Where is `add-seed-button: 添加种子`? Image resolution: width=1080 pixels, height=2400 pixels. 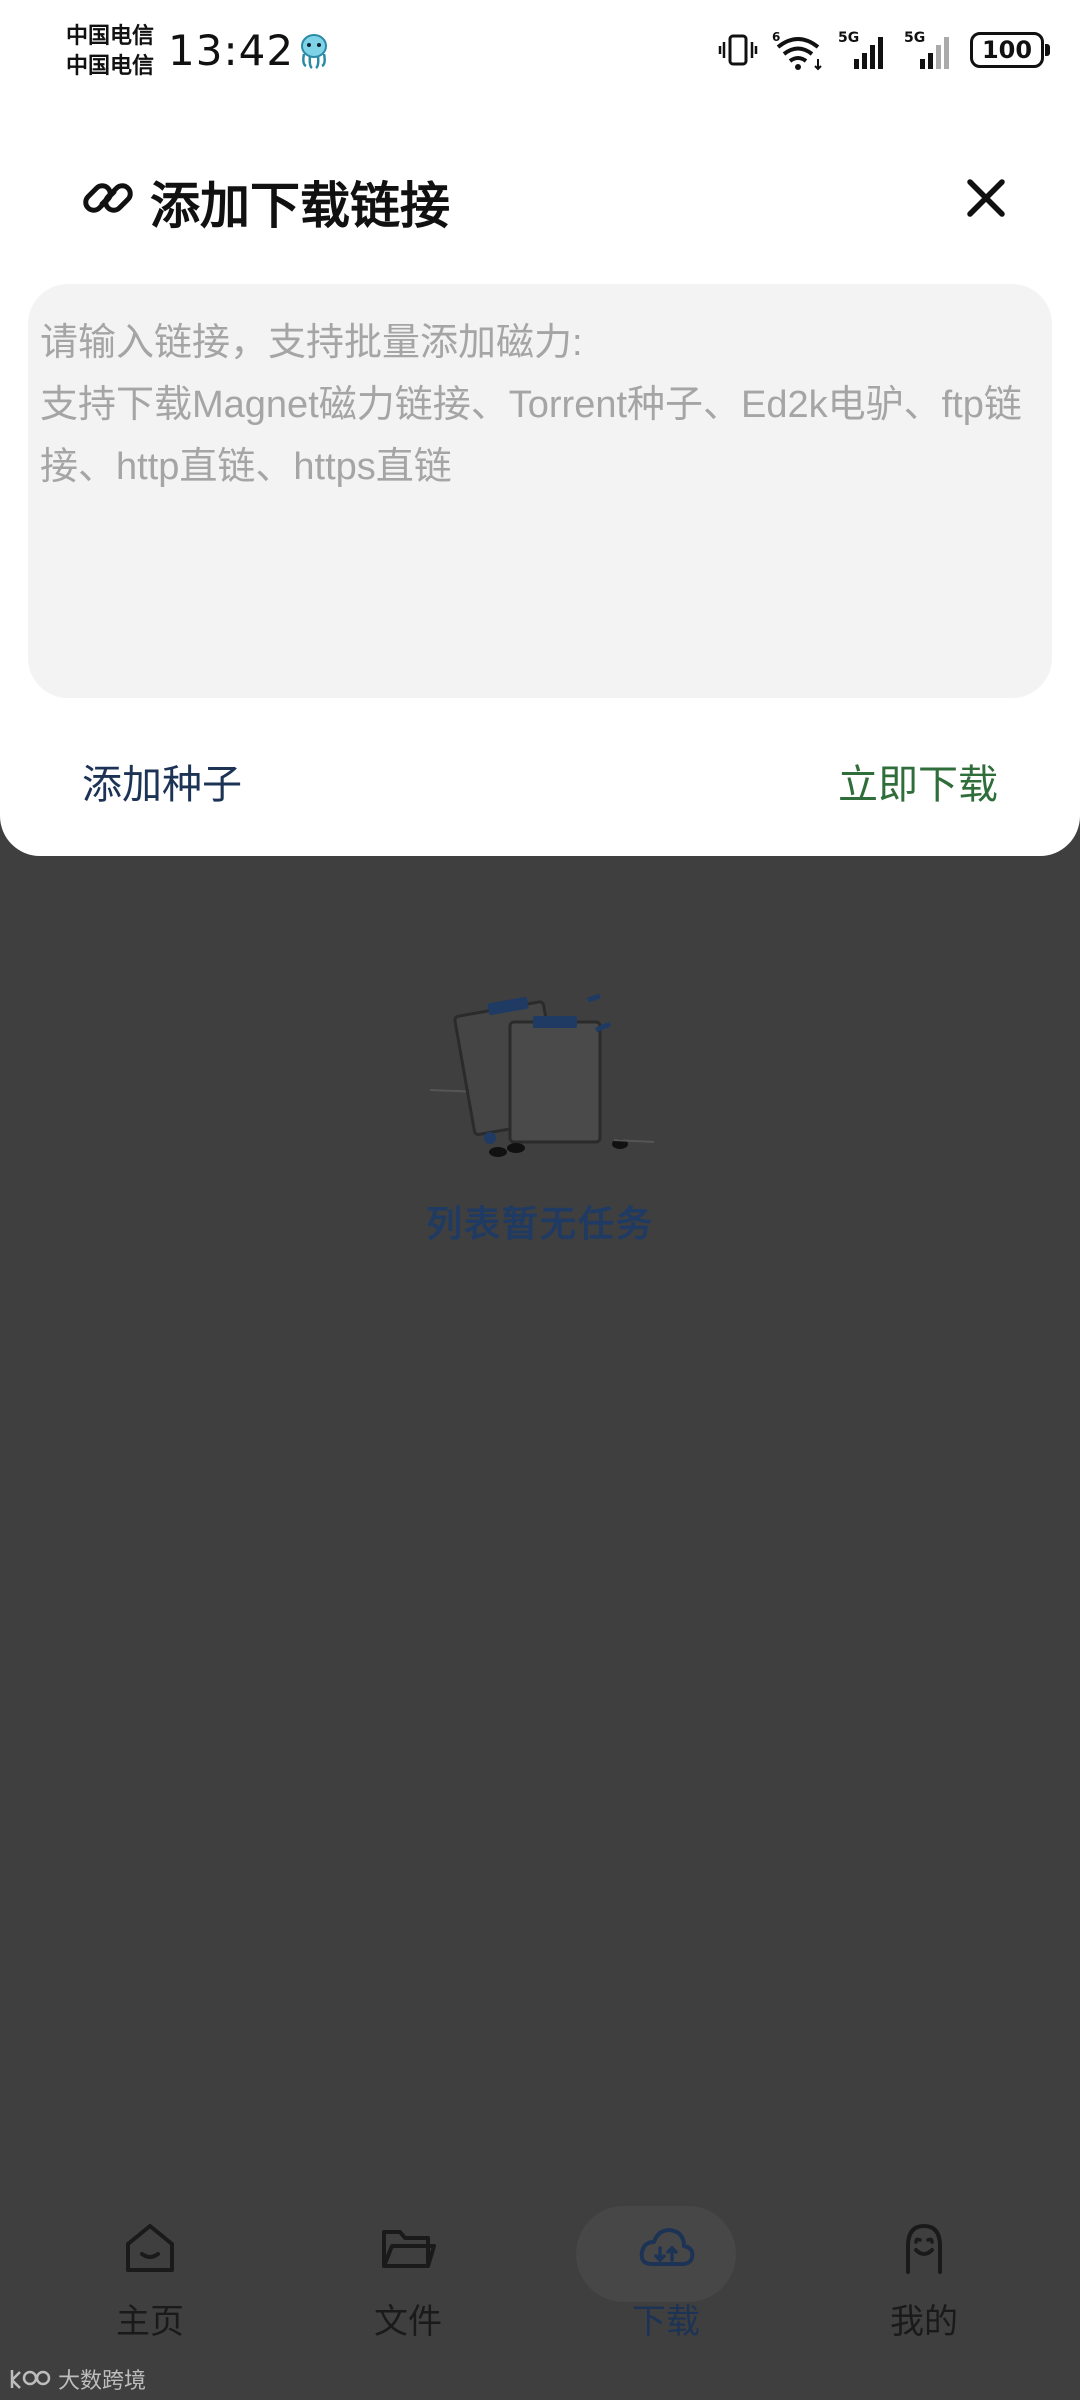
add-seed-button: 添加种子 is located at coordinates (162, 781).